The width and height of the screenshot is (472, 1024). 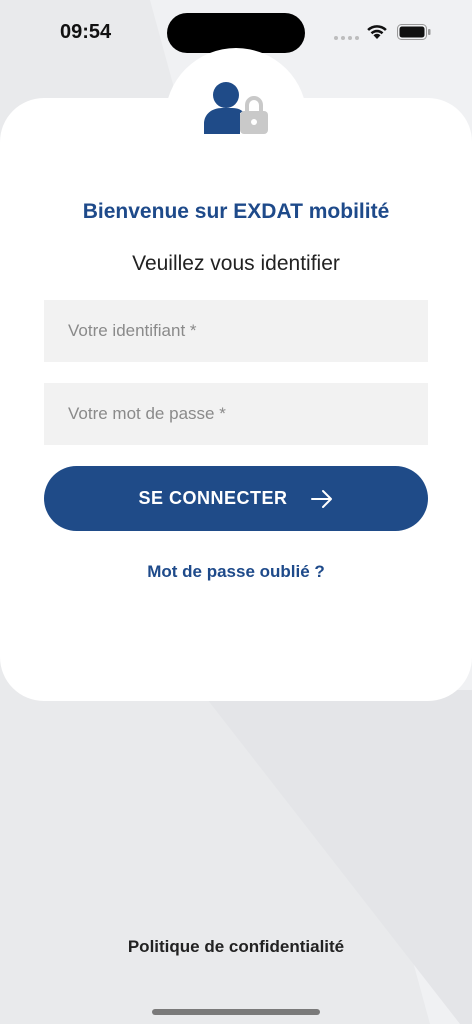 What do you see at coordinates (236, 331) in the screenshot?
I see `username-input` at bounding box center [236, 331].